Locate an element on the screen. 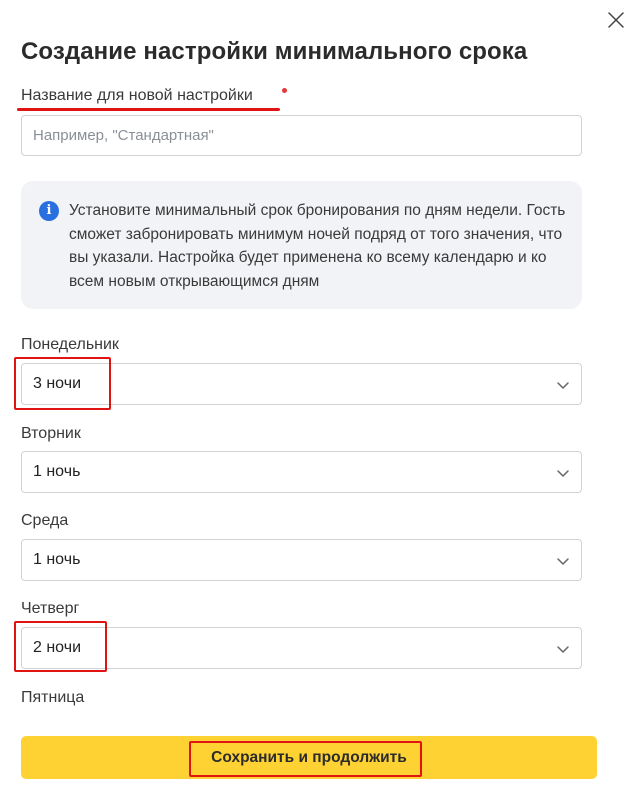 The image size is (631, 800). thursday-select-value: 2 ночи is located at coordinates (57, 647).